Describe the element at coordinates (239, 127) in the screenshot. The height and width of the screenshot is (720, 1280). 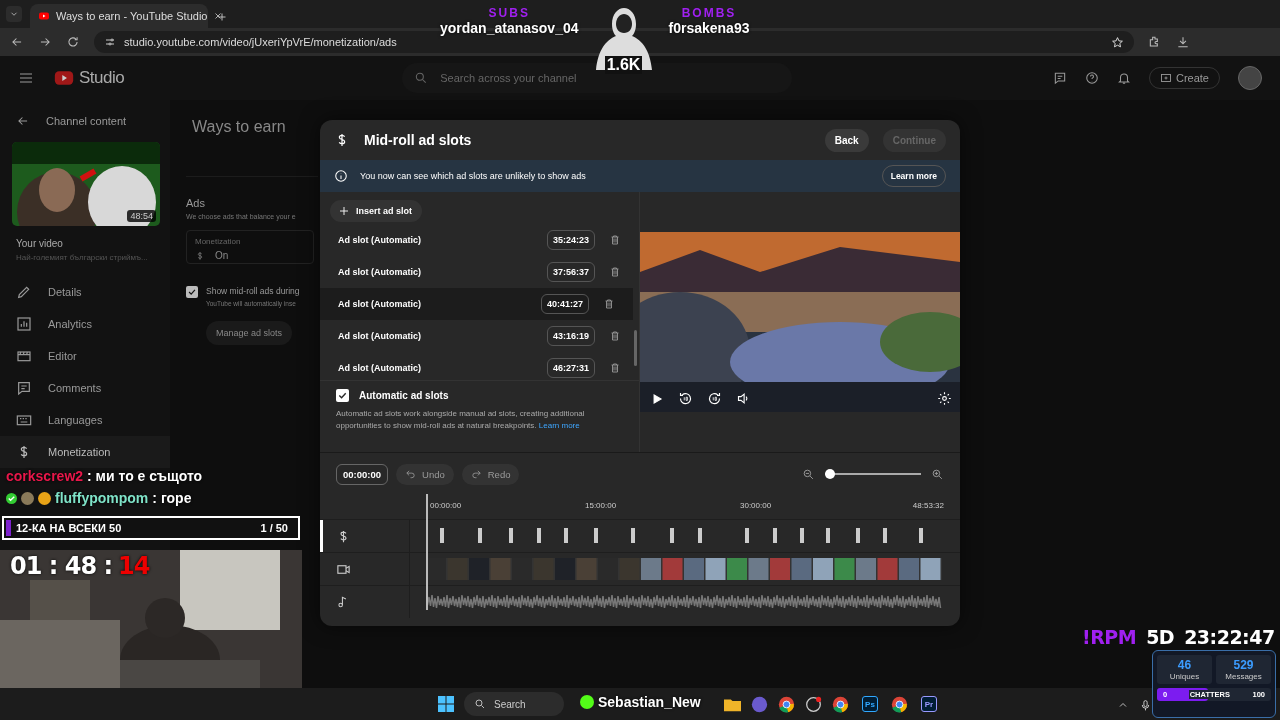
I see `page-title: Ways to earn` at that location.